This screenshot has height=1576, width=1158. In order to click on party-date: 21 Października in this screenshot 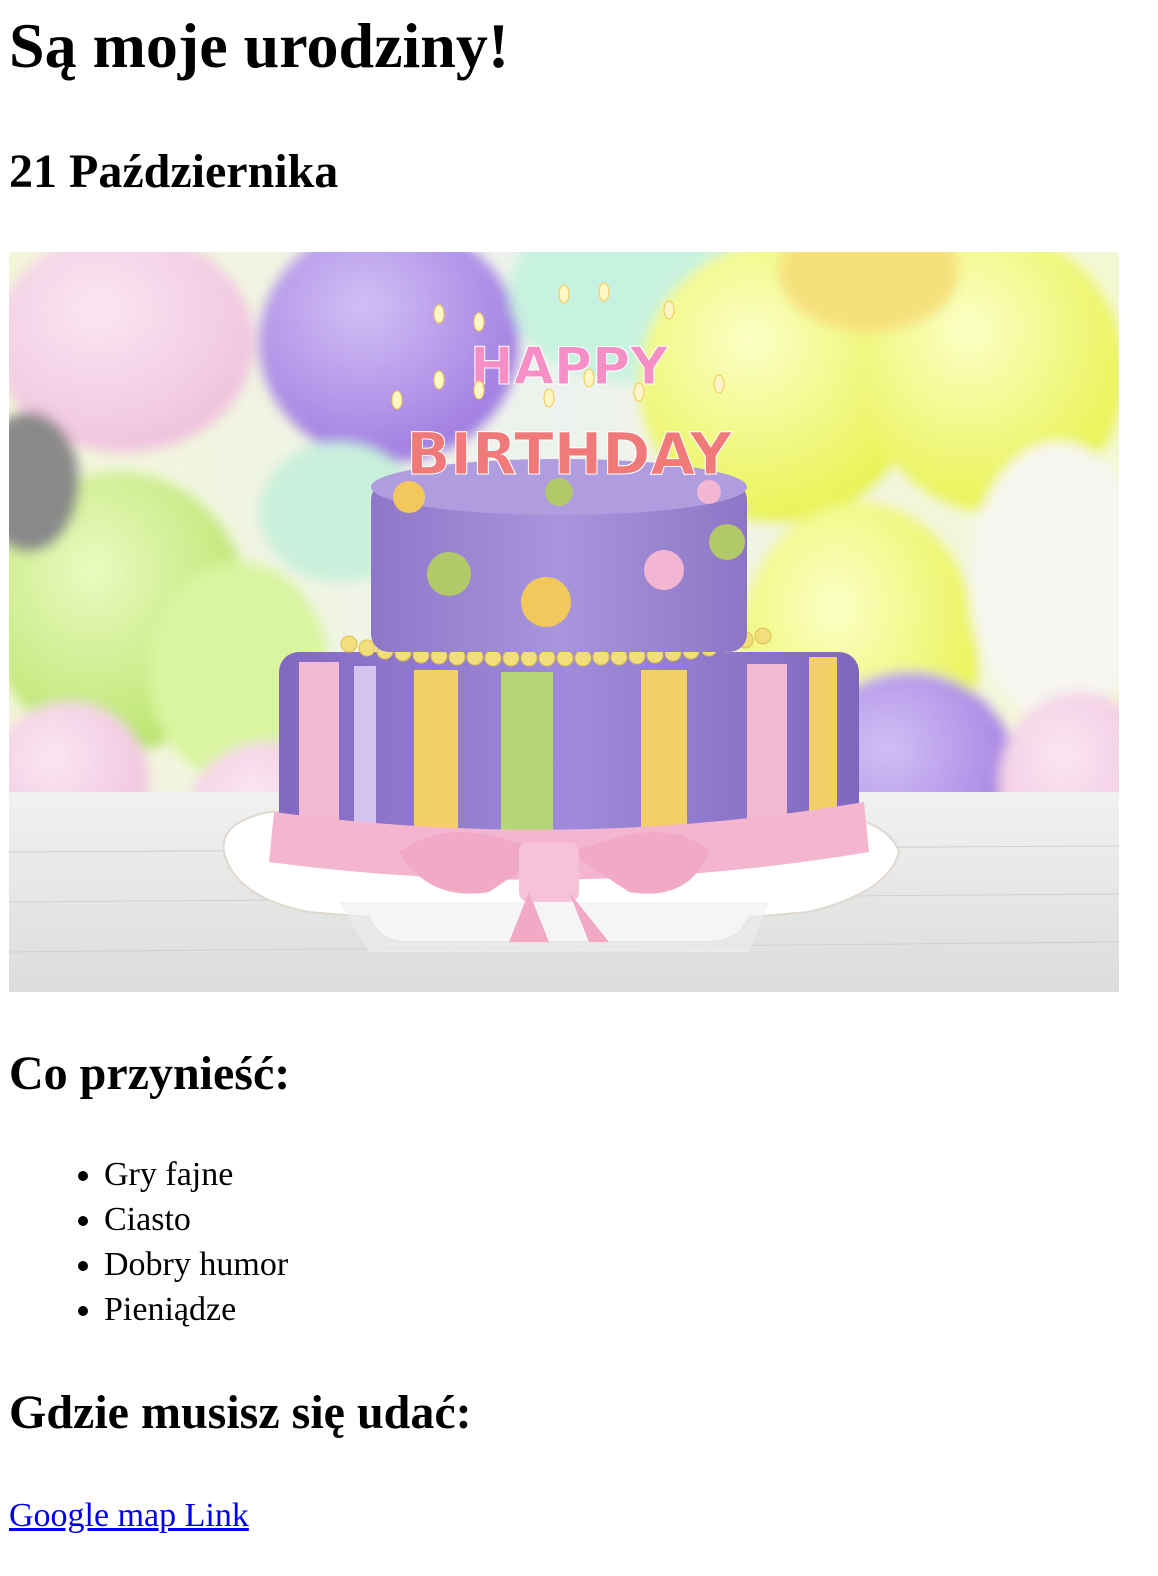, I will do `click(174, 171)`.